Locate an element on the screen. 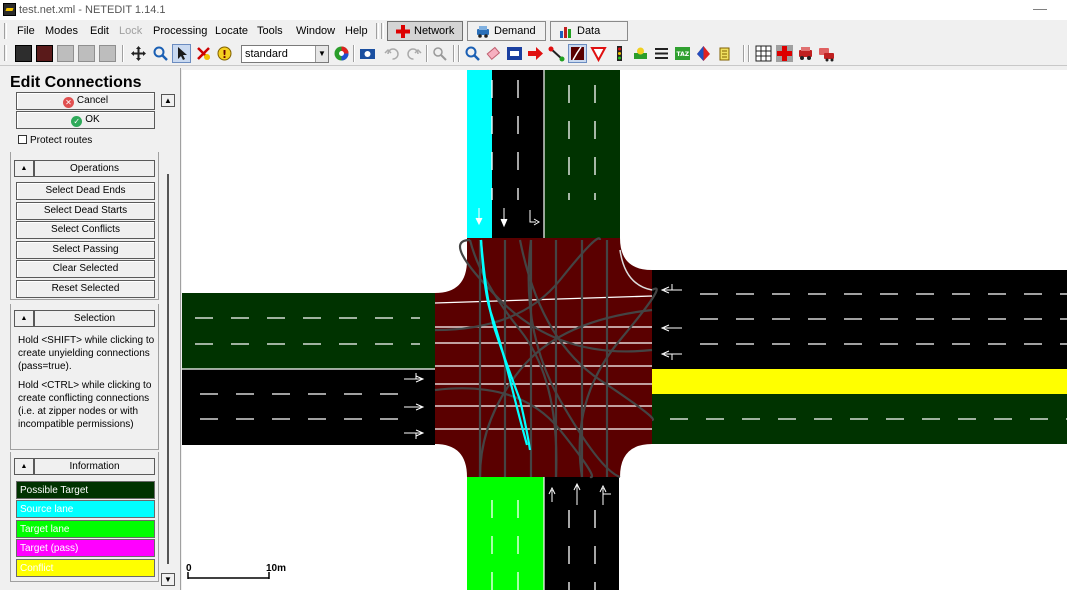 The image size is (1067, 590). select-icon is located at coordinates (181, 53).